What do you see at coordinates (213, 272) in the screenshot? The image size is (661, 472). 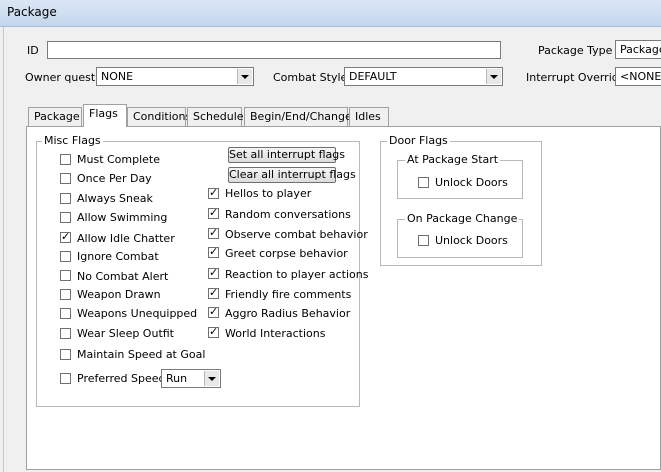 I see `reaction-to-player-checkbox` at bounding box center [213, 272].